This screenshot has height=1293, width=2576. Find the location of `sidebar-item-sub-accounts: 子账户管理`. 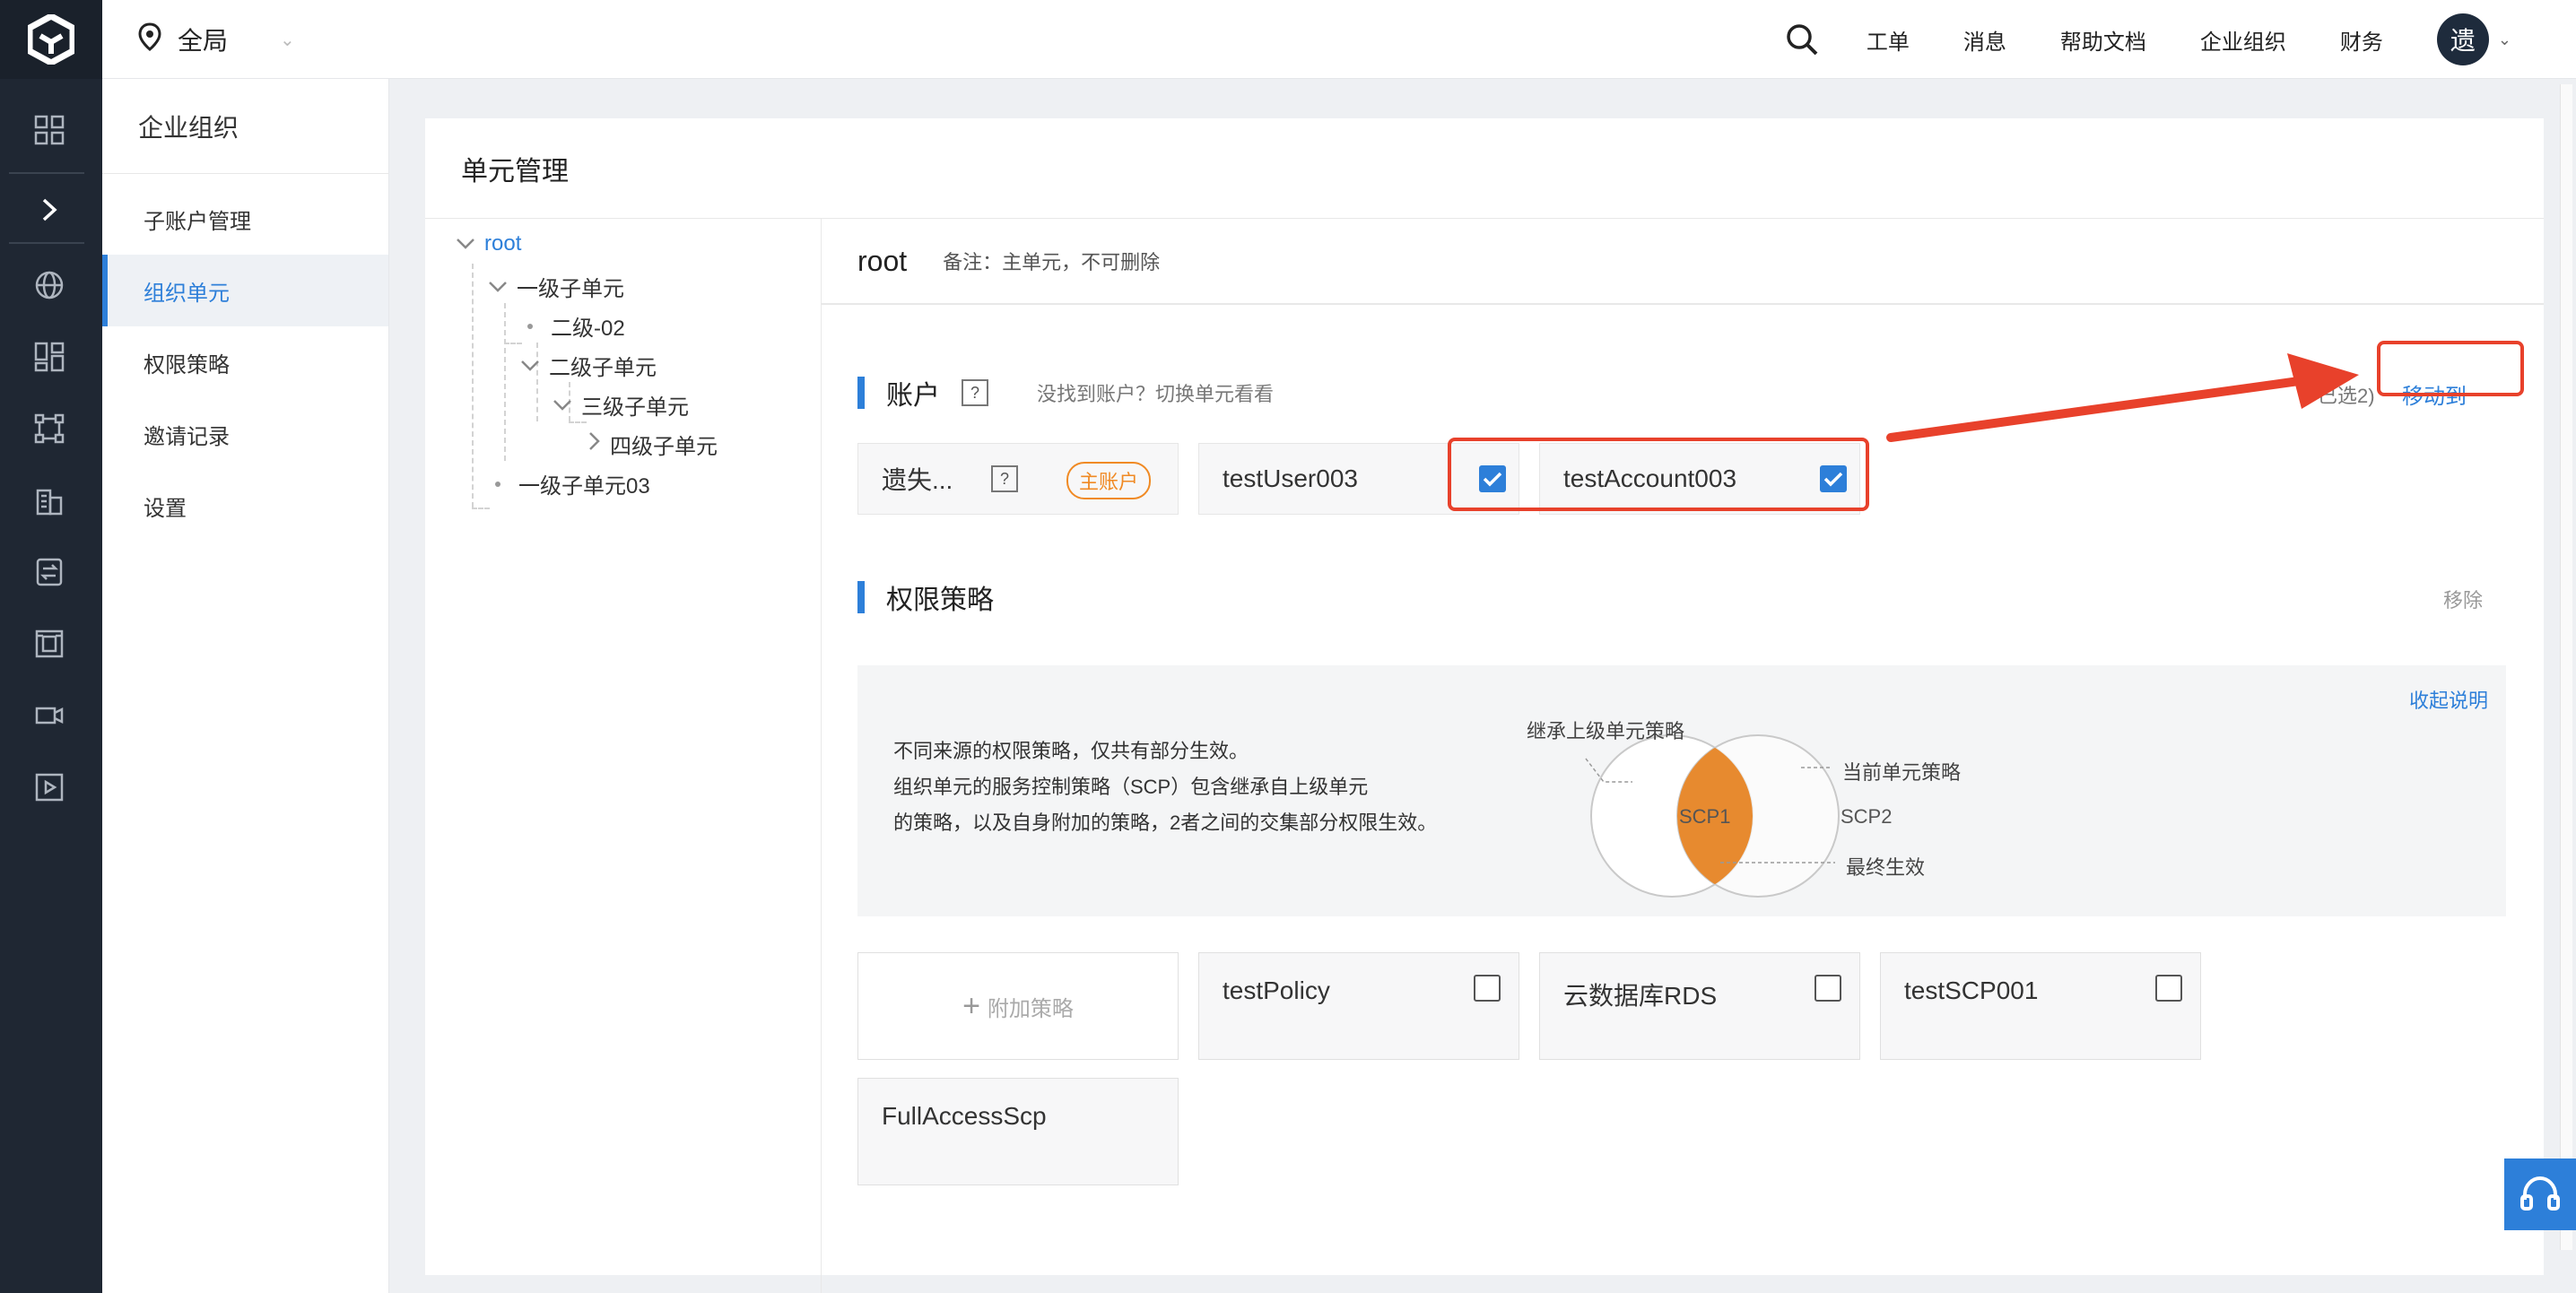

sidebar-item-sub-accounts: 子账户管理 is located at coordinates (245, 219).